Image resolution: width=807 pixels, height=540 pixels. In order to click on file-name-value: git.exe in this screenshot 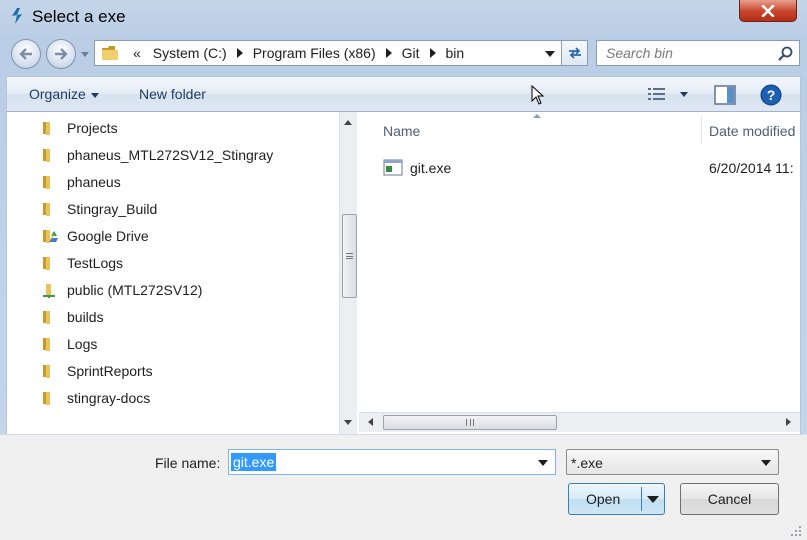, I will do `click(254, 462)`.